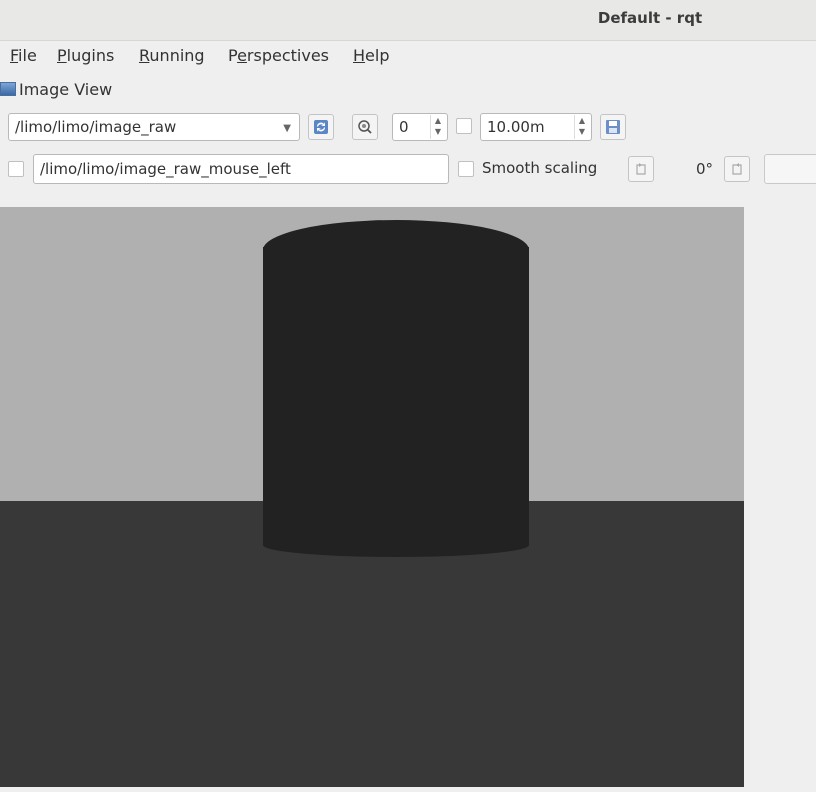 Image resolution: width=816 pixels, height=792 pixels. I want to click on rotation-label: 0°, so click(705, 169).